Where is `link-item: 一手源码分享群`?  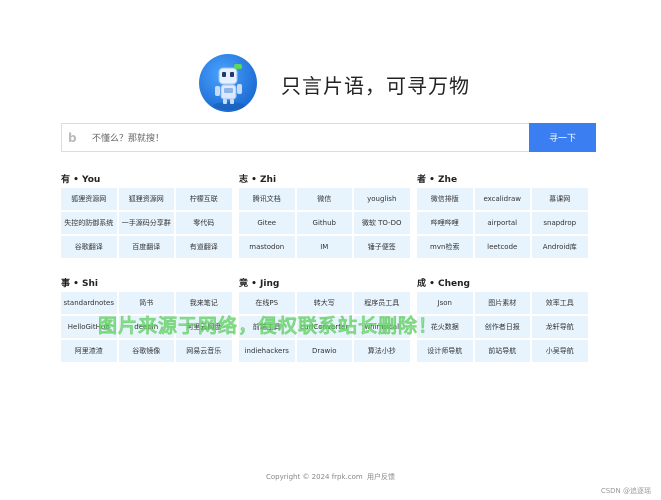 link-item: 一手源码分享群 is located at coordinates (146, 223).